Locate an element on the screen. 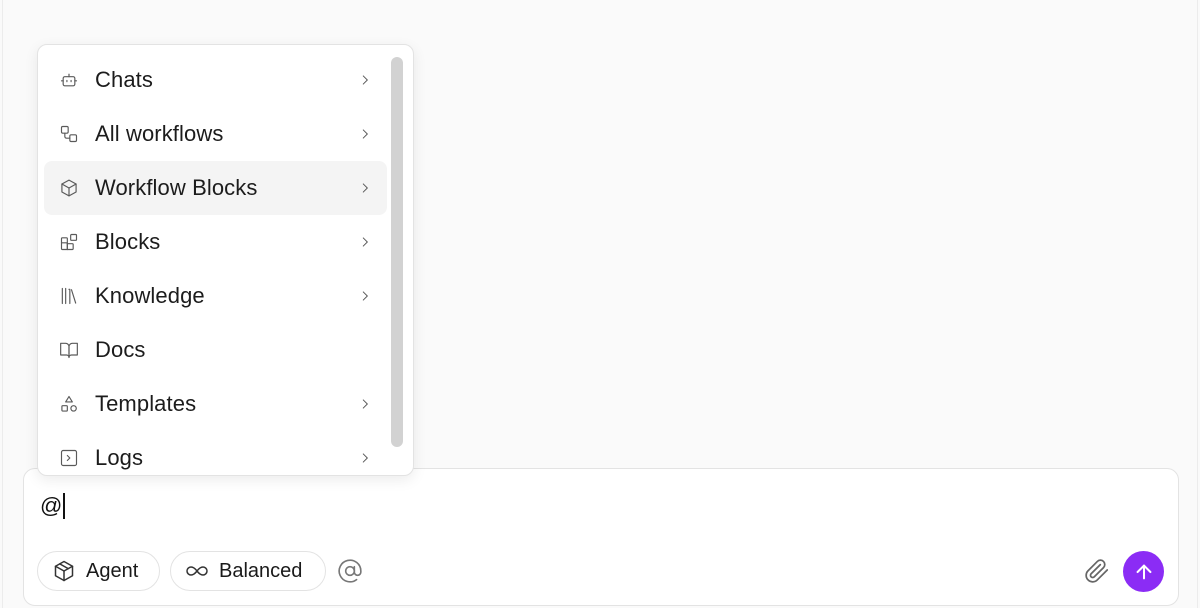  balanced-mode-button: Balanced is located at coordinates (248, 571).